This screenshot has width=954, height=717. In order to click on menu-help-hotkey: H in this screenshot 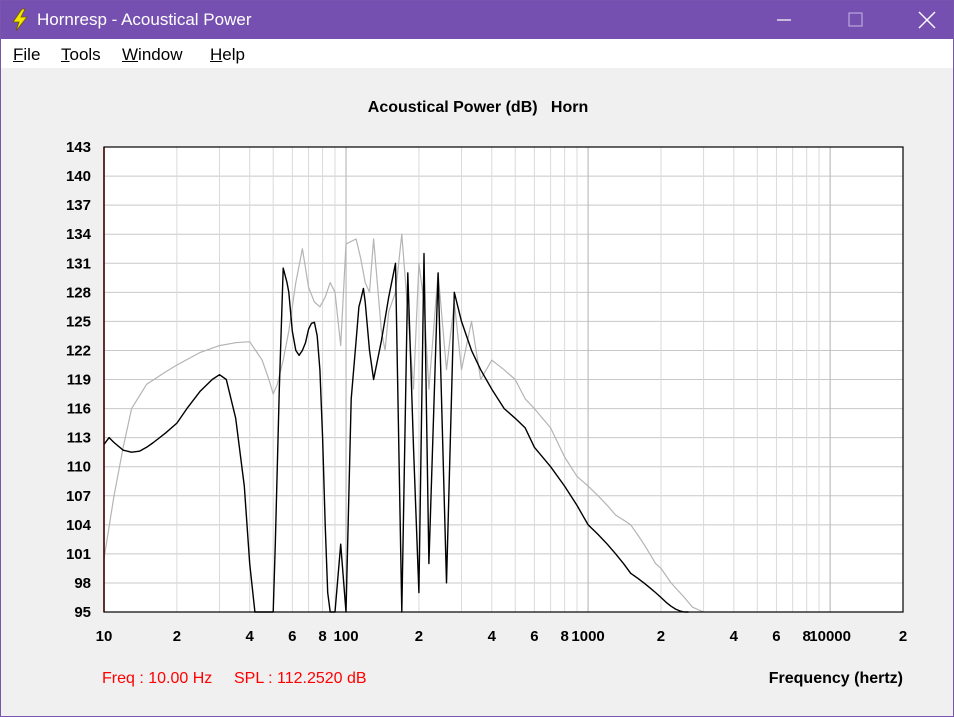, I will do `click(216, 54)`.